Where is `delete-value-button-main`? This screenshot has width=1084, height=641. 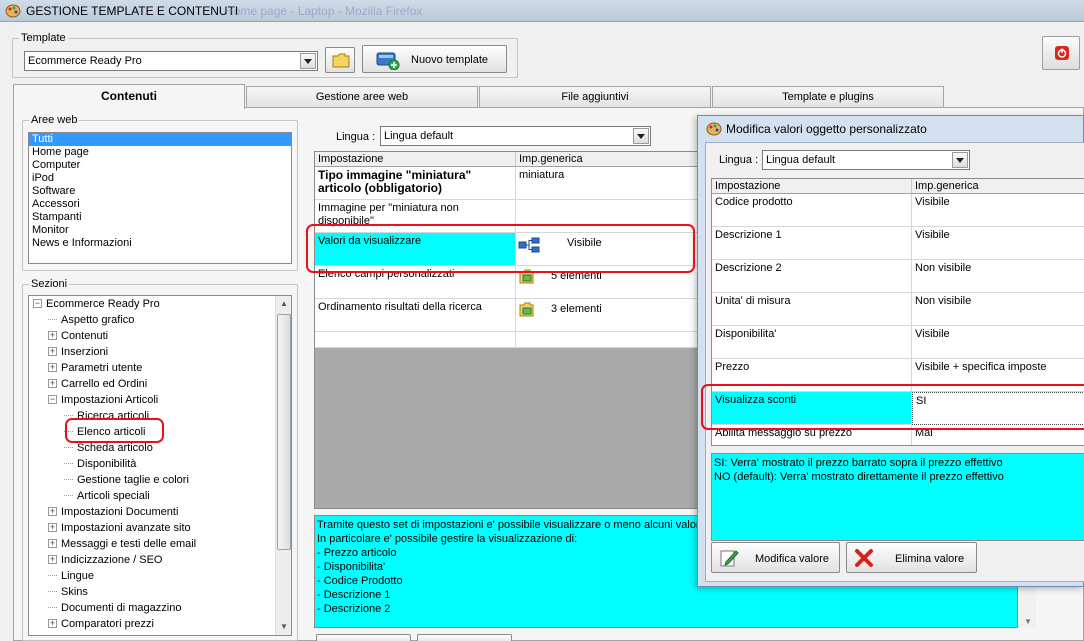 delete-value-button-main is located at coordinates (464, 637).